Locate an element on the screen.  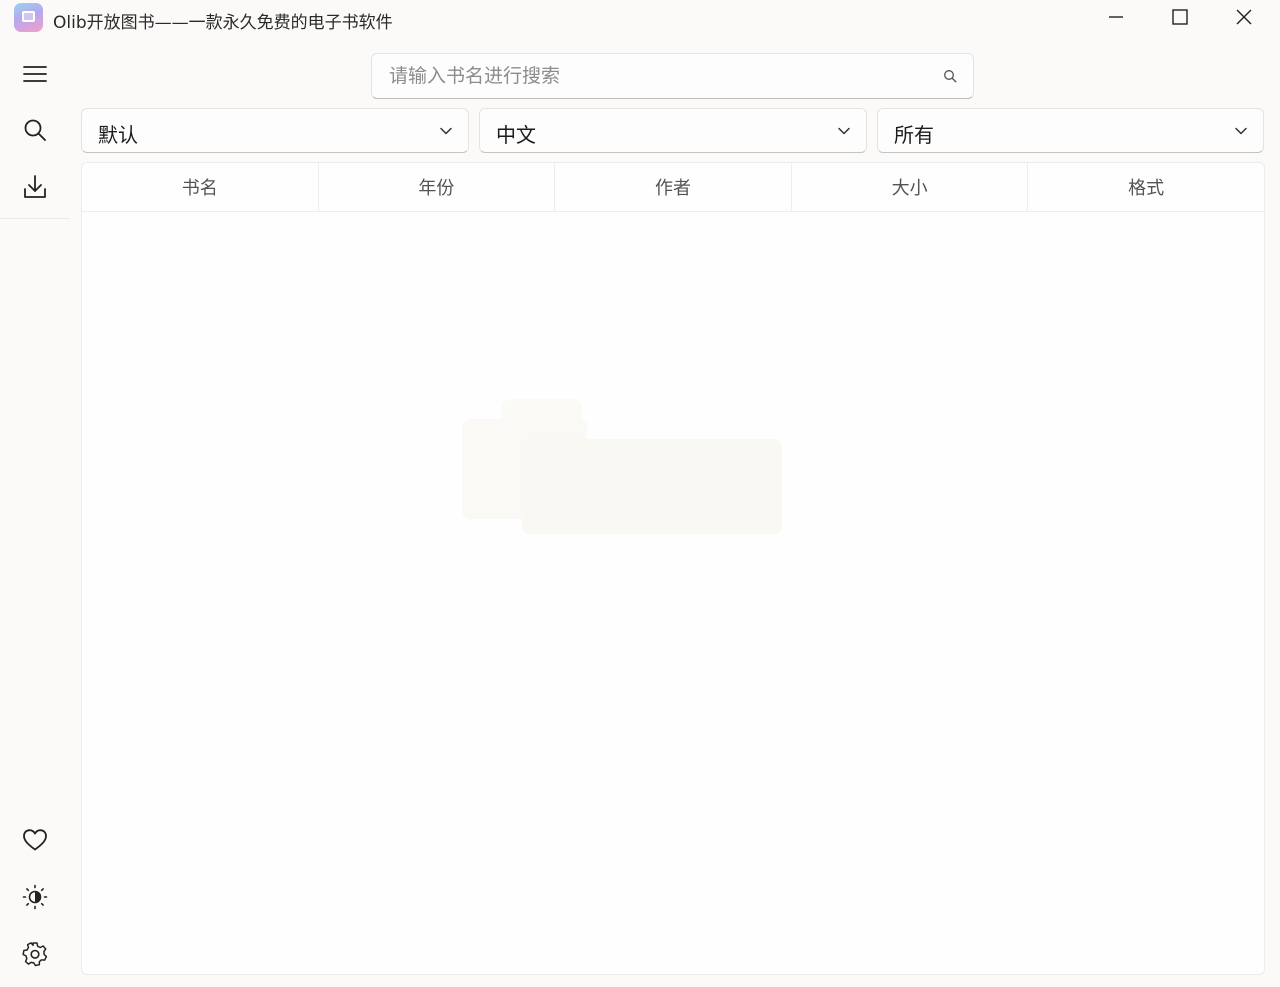
app-logo-icon is located at coordinates (28, 17).